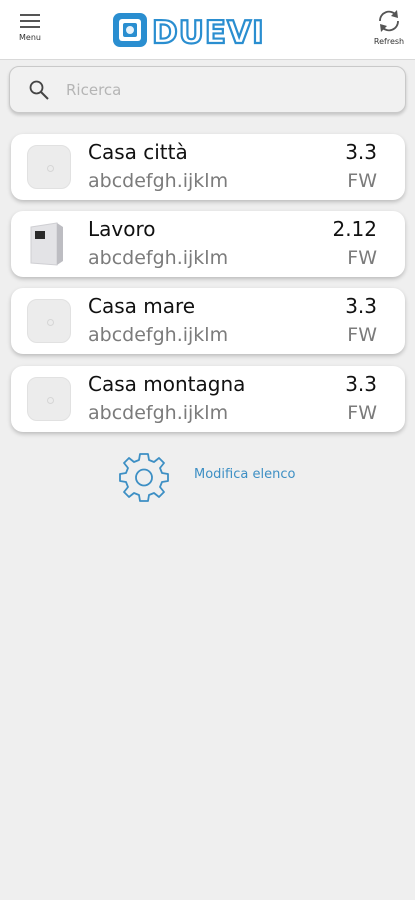 This screenshot has height=900, width=415. I want to click on menu-label: Menu, so click(30, 37).